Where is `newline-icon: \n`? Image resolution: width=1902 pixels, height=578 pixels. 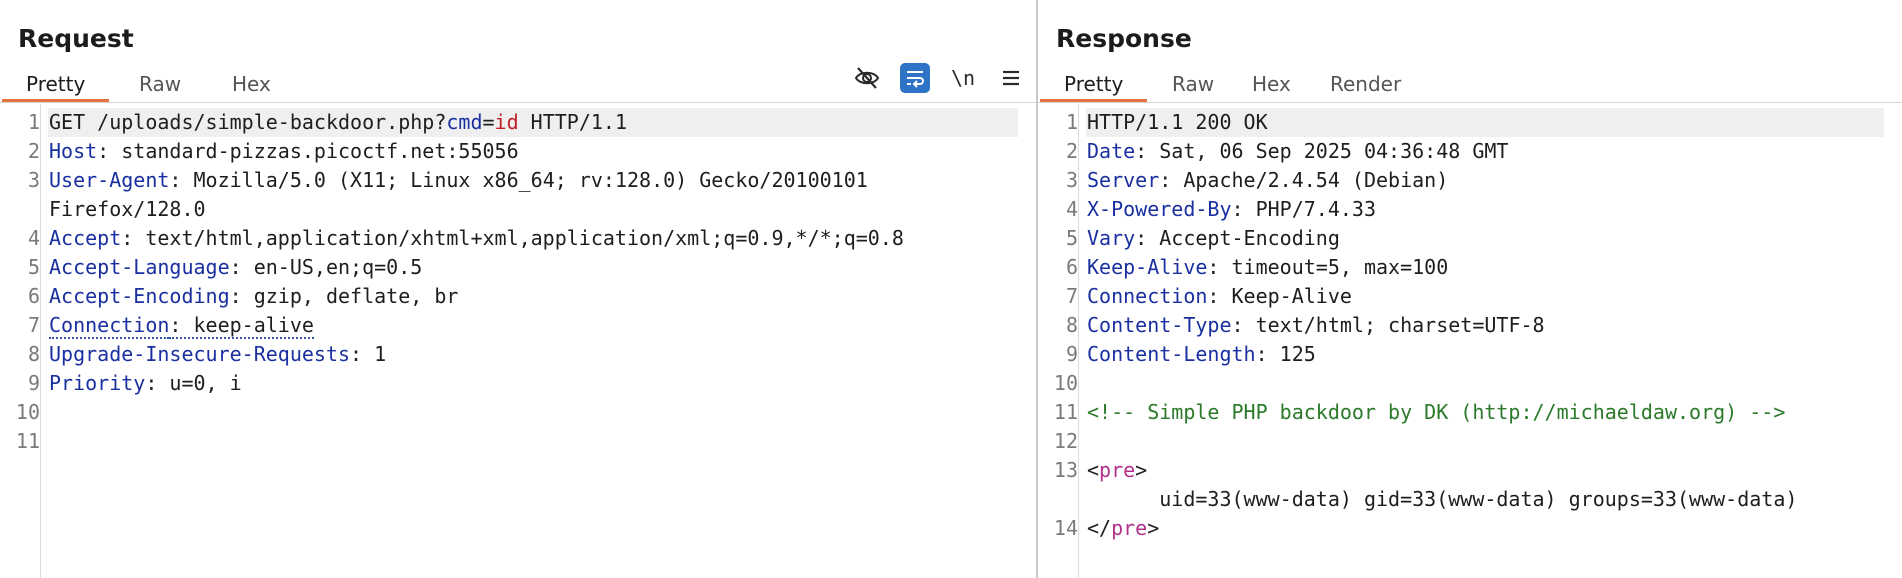
newline-icon: \n is located at coordinates (963, 78).